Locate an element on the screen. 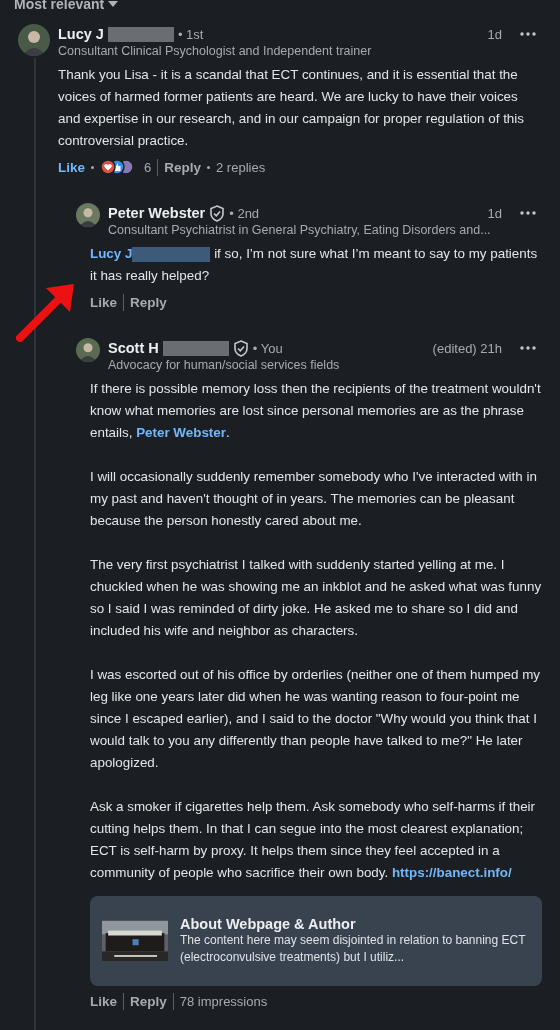 This screenshot has width=560, height=1030. impressions-count: 78 impressions is located at coordinates (223, 1001).